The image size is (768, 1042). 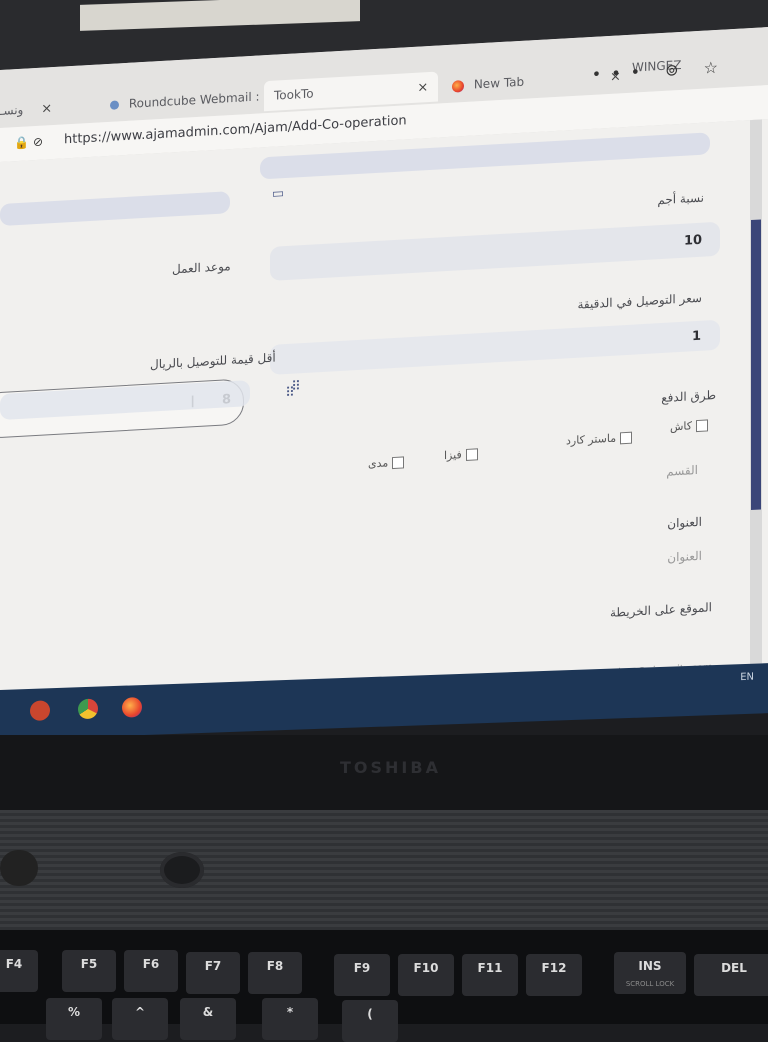 I want to click on commission-input, so click(x=495, y=251).